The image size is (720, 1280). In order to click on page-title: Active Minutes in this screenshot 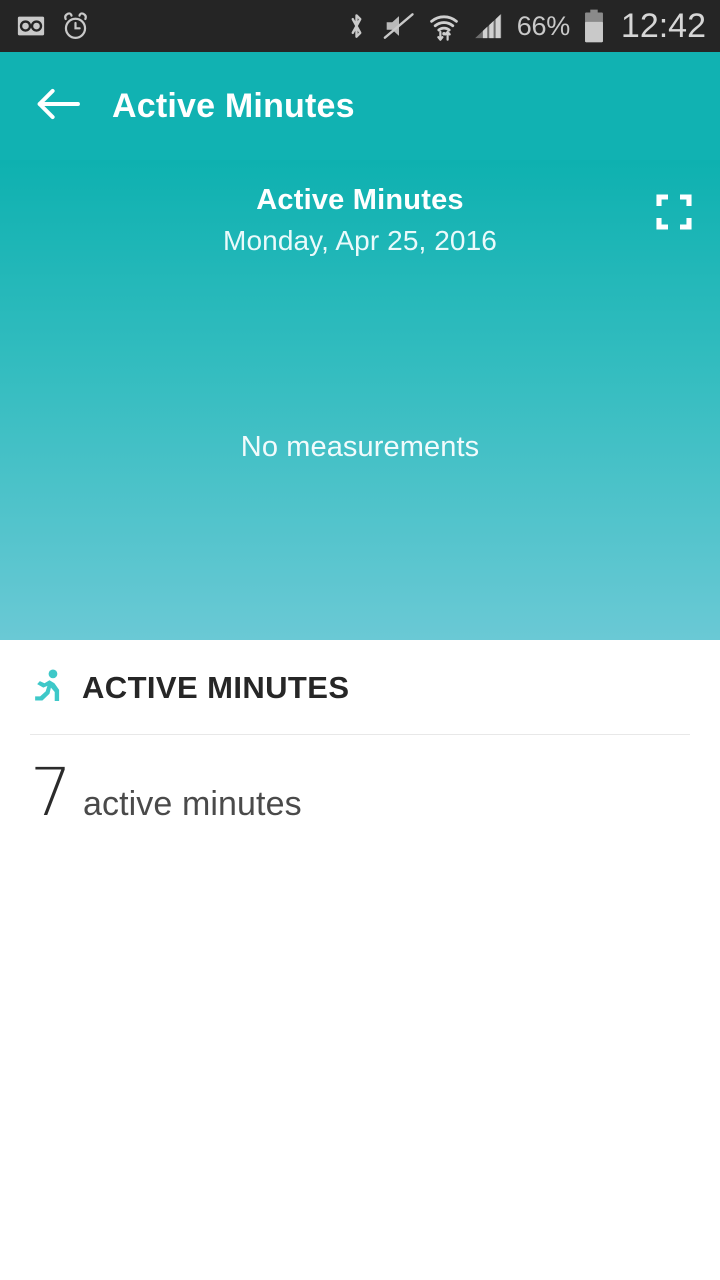, I will do `click(233, 105)`.